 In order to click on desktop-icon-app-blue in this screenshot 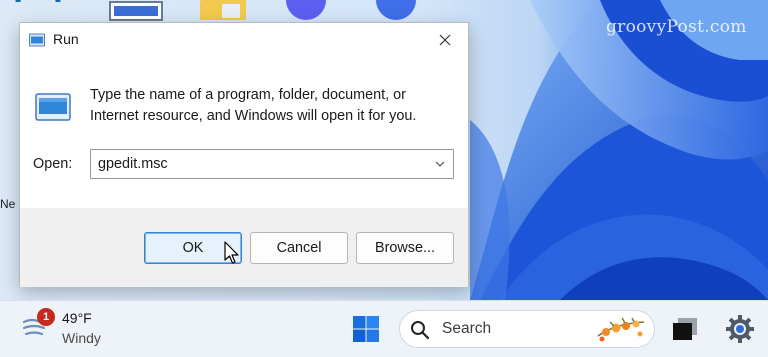, I will do `click(396, 11)`.